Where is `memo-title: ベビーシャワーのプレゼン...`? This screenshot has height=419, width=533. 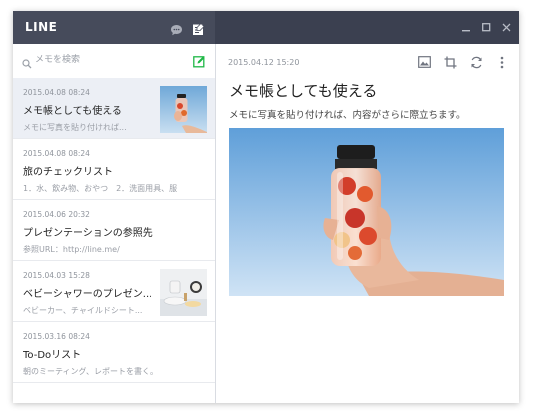
memo-title: ベビーシャワーのプレゼン... is located at coordinates (87, 294).